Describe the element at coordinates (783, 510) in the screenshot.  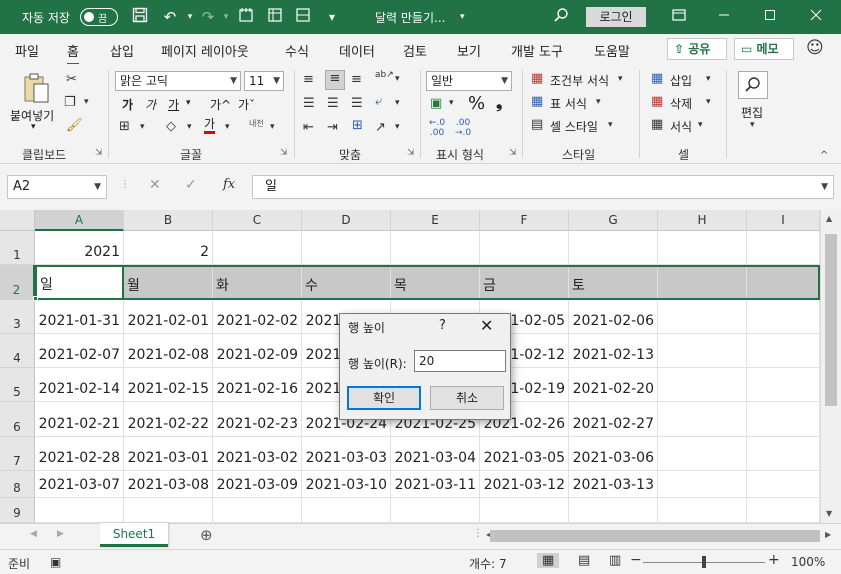
I see `cell-i9` at that location.